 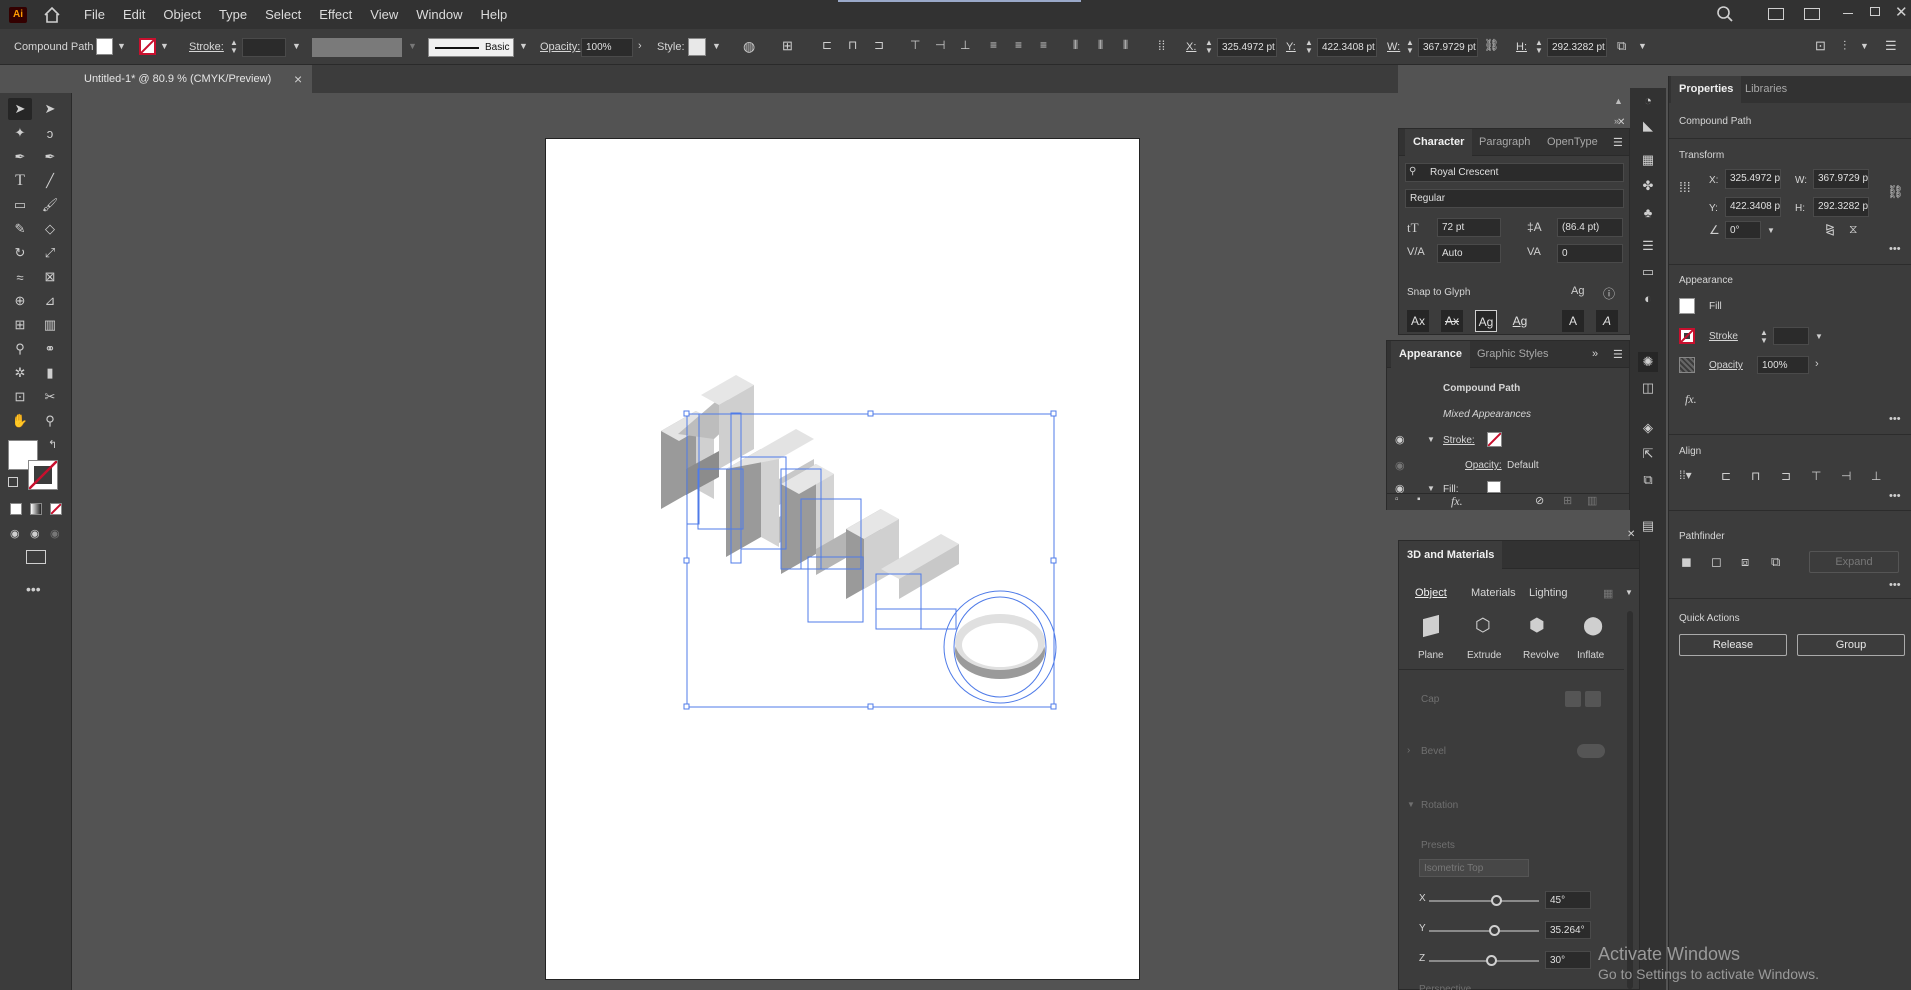 I want to click on align-left-icon: ⊏, so click(x=1726, y=476).